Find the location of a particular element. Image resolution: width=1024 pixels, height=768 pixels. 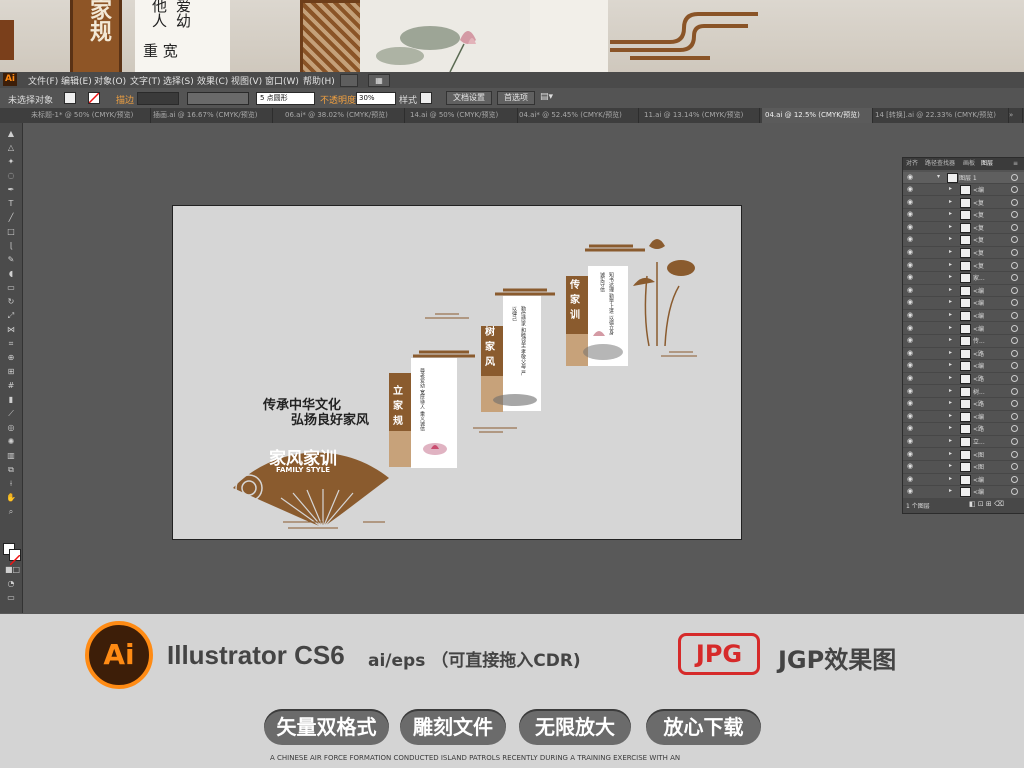

menu-type: 文字(T) is located at coordinates (145, 80).